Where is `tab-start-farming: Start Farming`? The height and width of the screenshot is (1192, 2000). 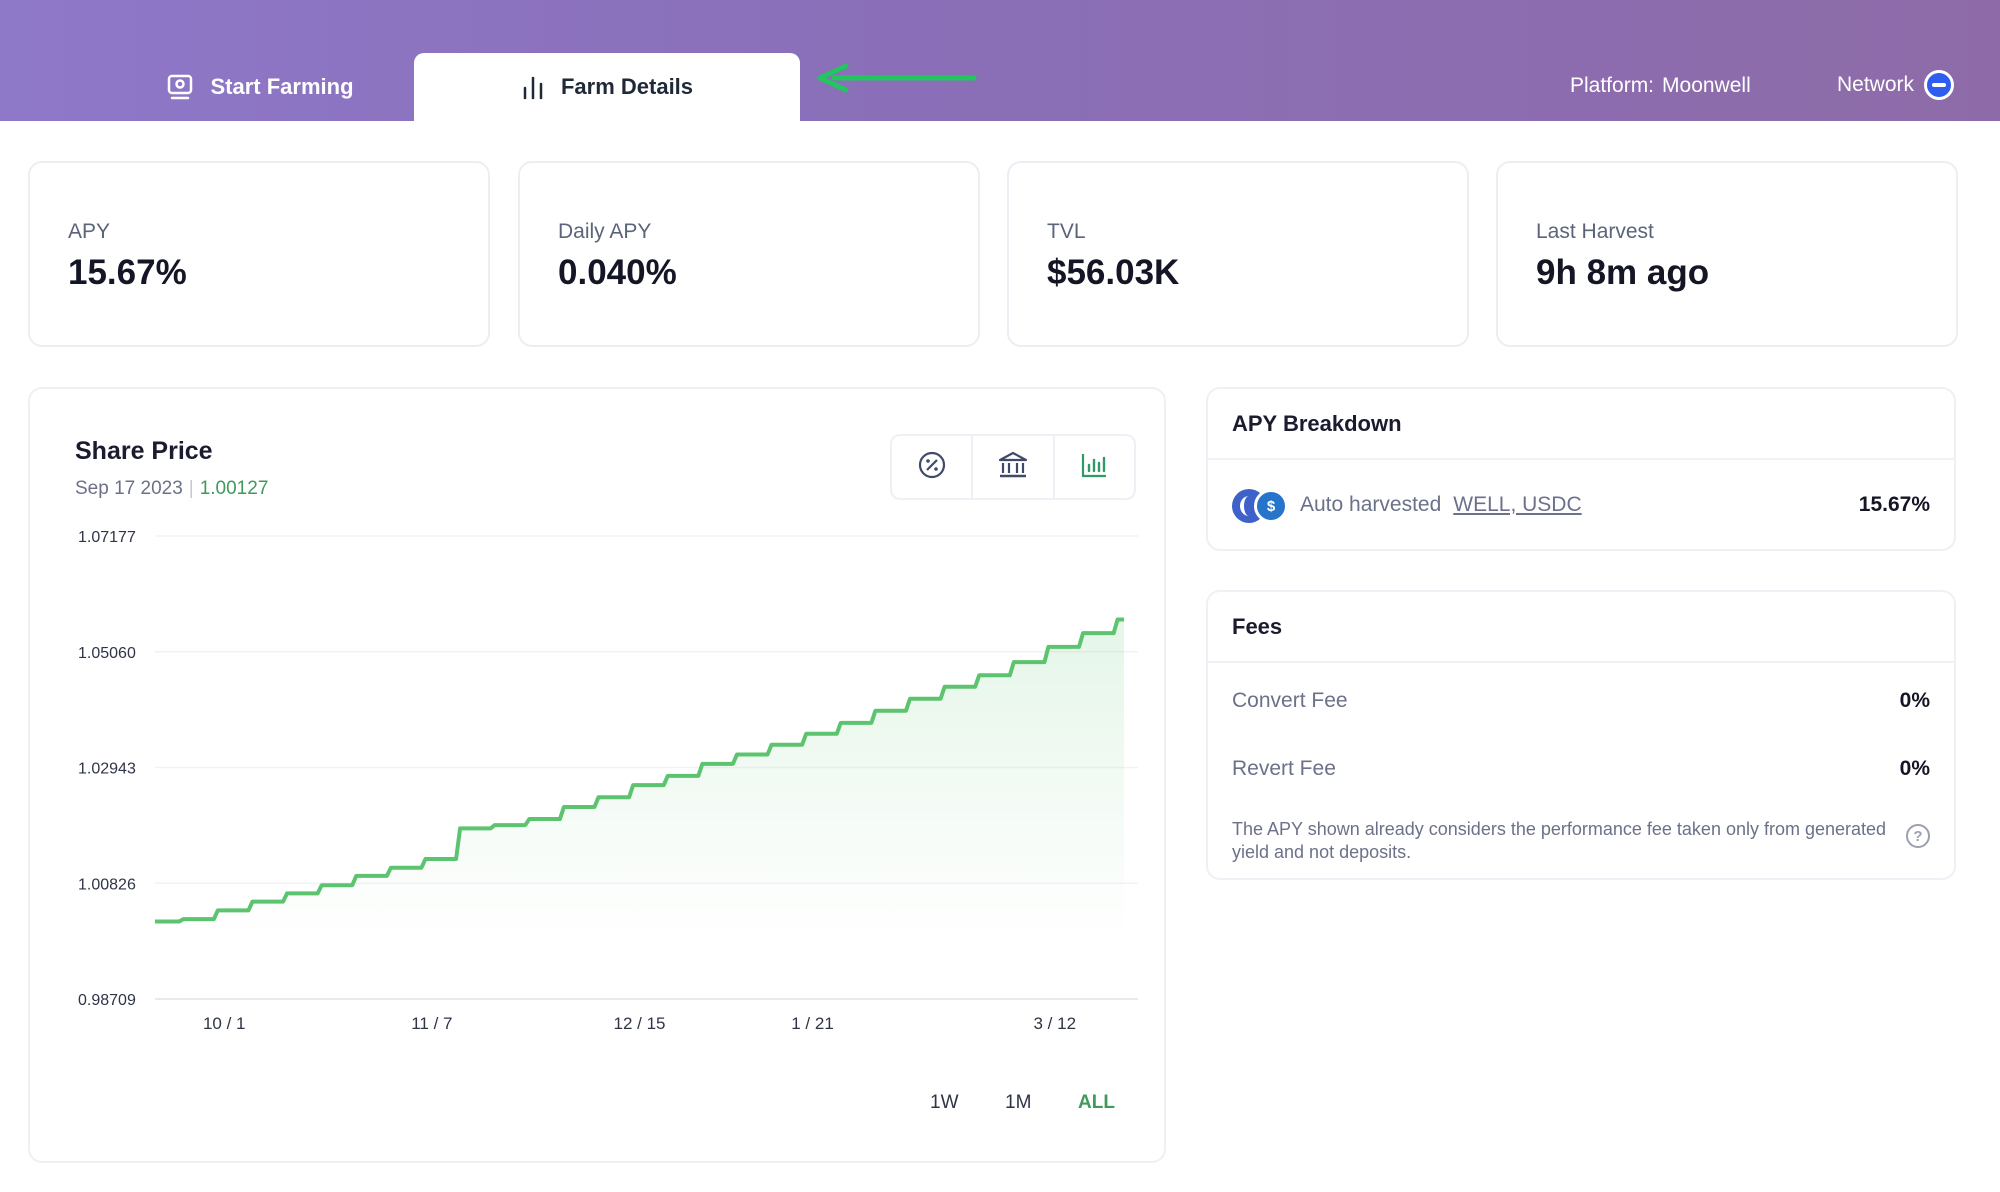 tab-start-farming: Start Farming is located at coordinates (260, 87).